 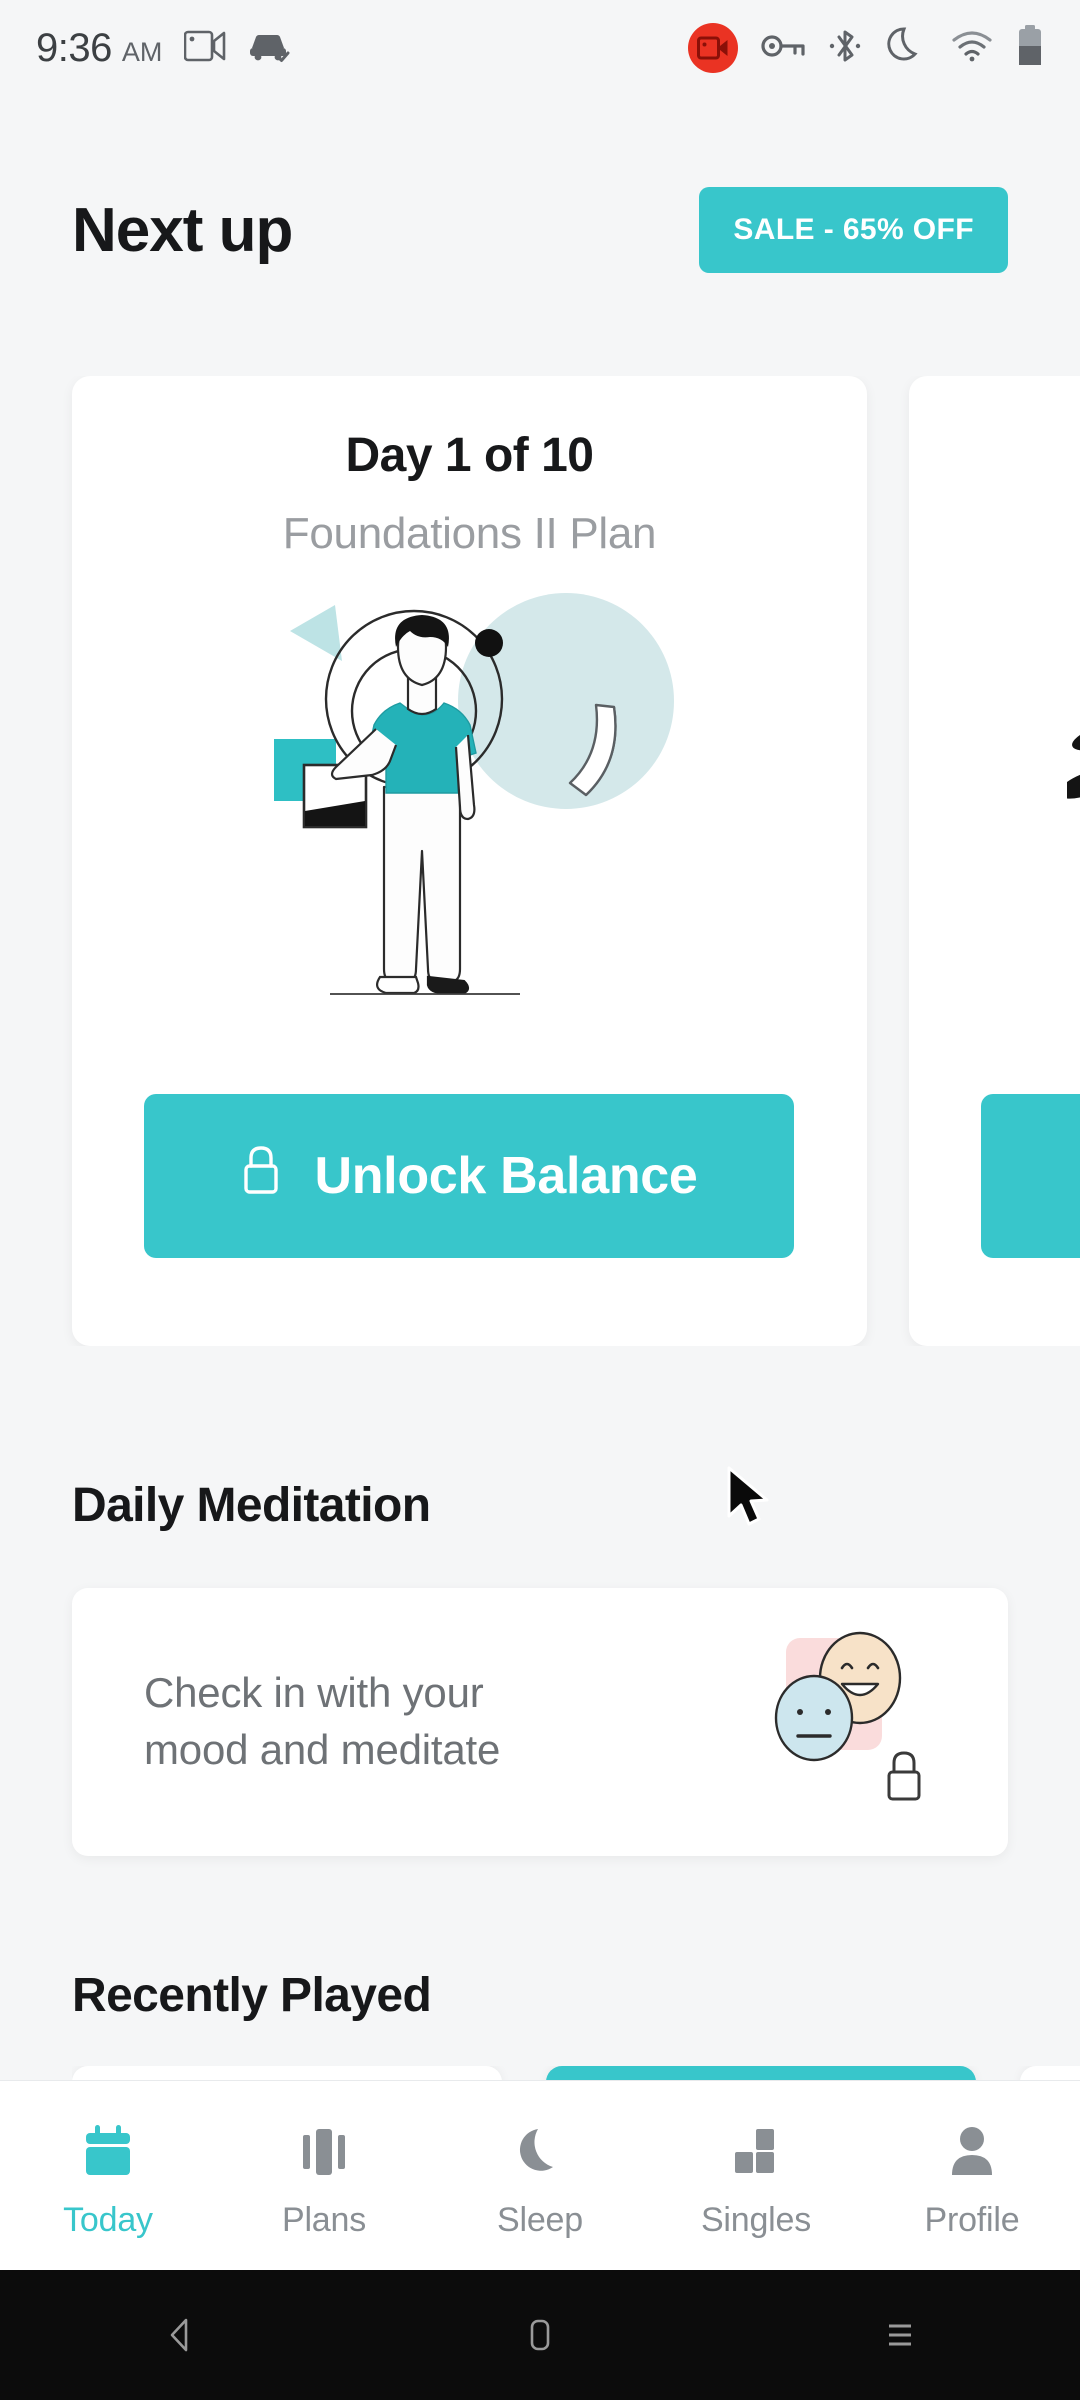 What do you see at coordinates (142, 51) in the screenshot?
I see `status-am-pm: AM` at bounding box center [142, 51].